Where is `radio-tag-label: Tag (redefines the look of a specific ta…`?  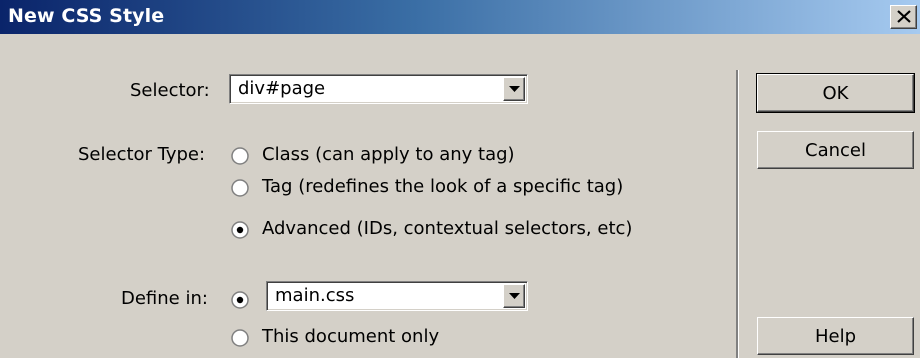
radio-tag-label: Tag (redefines the look of a specific ta… is located at coordinates (443, 186).